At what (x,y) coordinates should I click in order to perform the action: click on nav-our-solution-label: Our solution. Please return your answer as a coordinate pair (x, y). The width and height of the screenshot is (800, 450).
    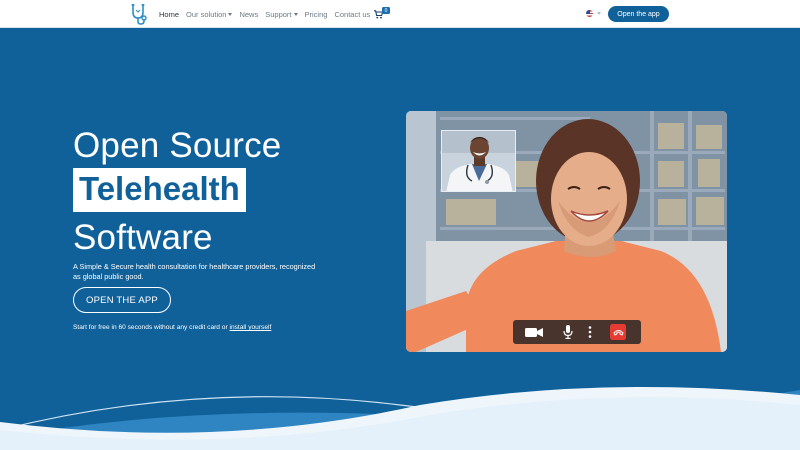
    Looking at the image, I should click on (206, 14).